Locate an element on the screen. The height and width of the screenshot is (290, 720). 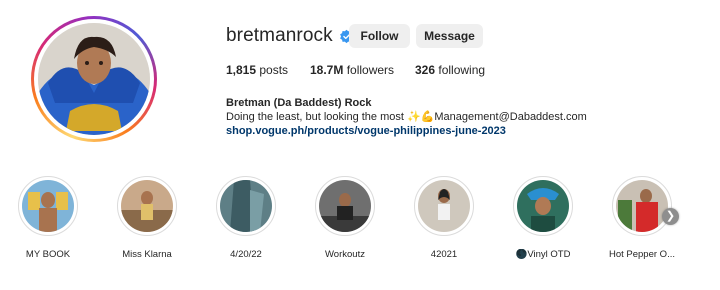
highlight-label: 42021 is located at coordinates (444, 254).